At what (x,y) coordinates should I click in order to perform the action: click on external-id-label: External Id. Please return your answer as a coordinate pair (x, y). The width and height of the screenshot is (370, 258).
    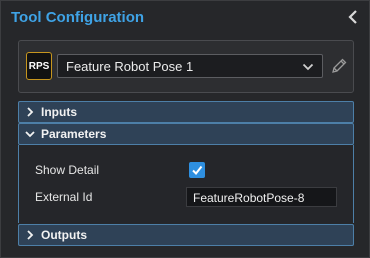
    Looking at the image, I should click on (64, 197).